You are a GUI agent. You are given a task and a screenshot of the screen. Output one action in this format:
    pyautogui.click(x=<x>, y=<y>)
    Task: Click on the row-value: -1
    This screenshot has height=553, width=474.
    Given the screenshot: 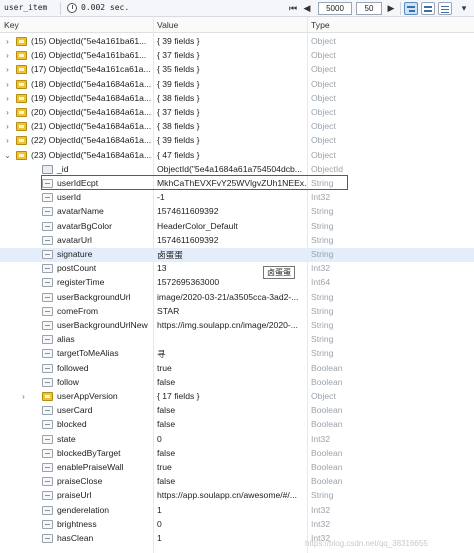 What is the action you would take?
    pyautogui.click(x=232, y=197)
    